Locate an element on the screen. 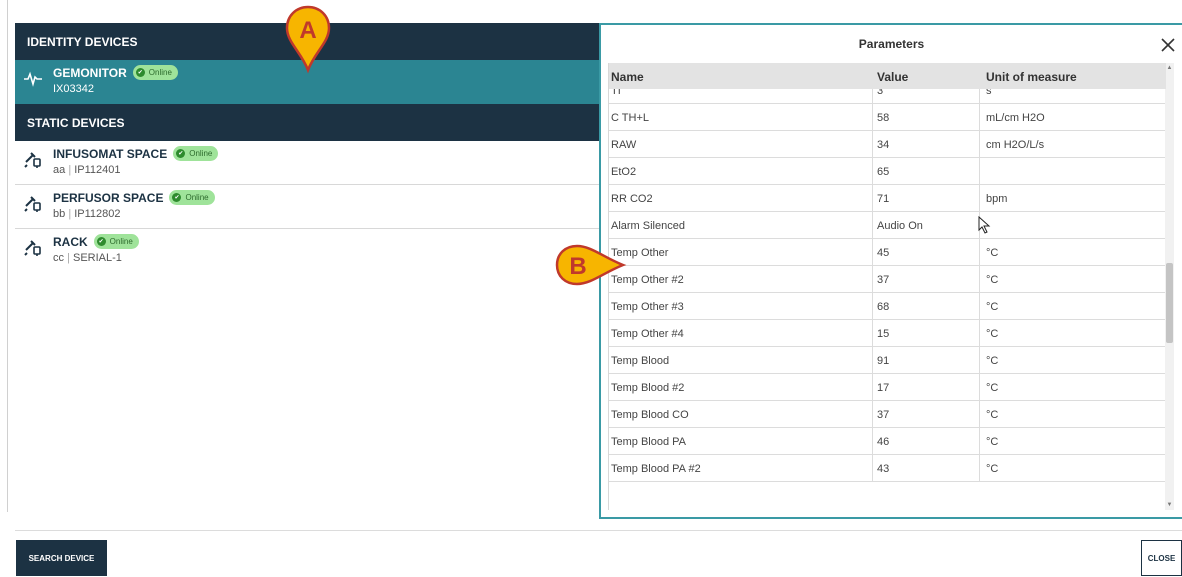 This screenshot has width=1182, height=577. device-item-infusomat: INFUSOMAT SPACE ✔ Online aa | IP112401 is located at coordinates (307, 163).